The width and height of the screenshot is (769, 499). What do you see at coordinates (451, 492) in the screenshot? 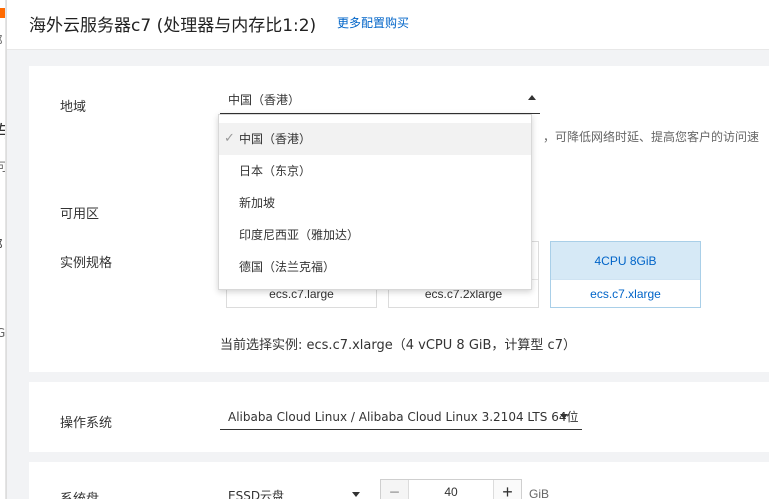
I see `disk-size-value: 40` at bounding box center [451, 492].